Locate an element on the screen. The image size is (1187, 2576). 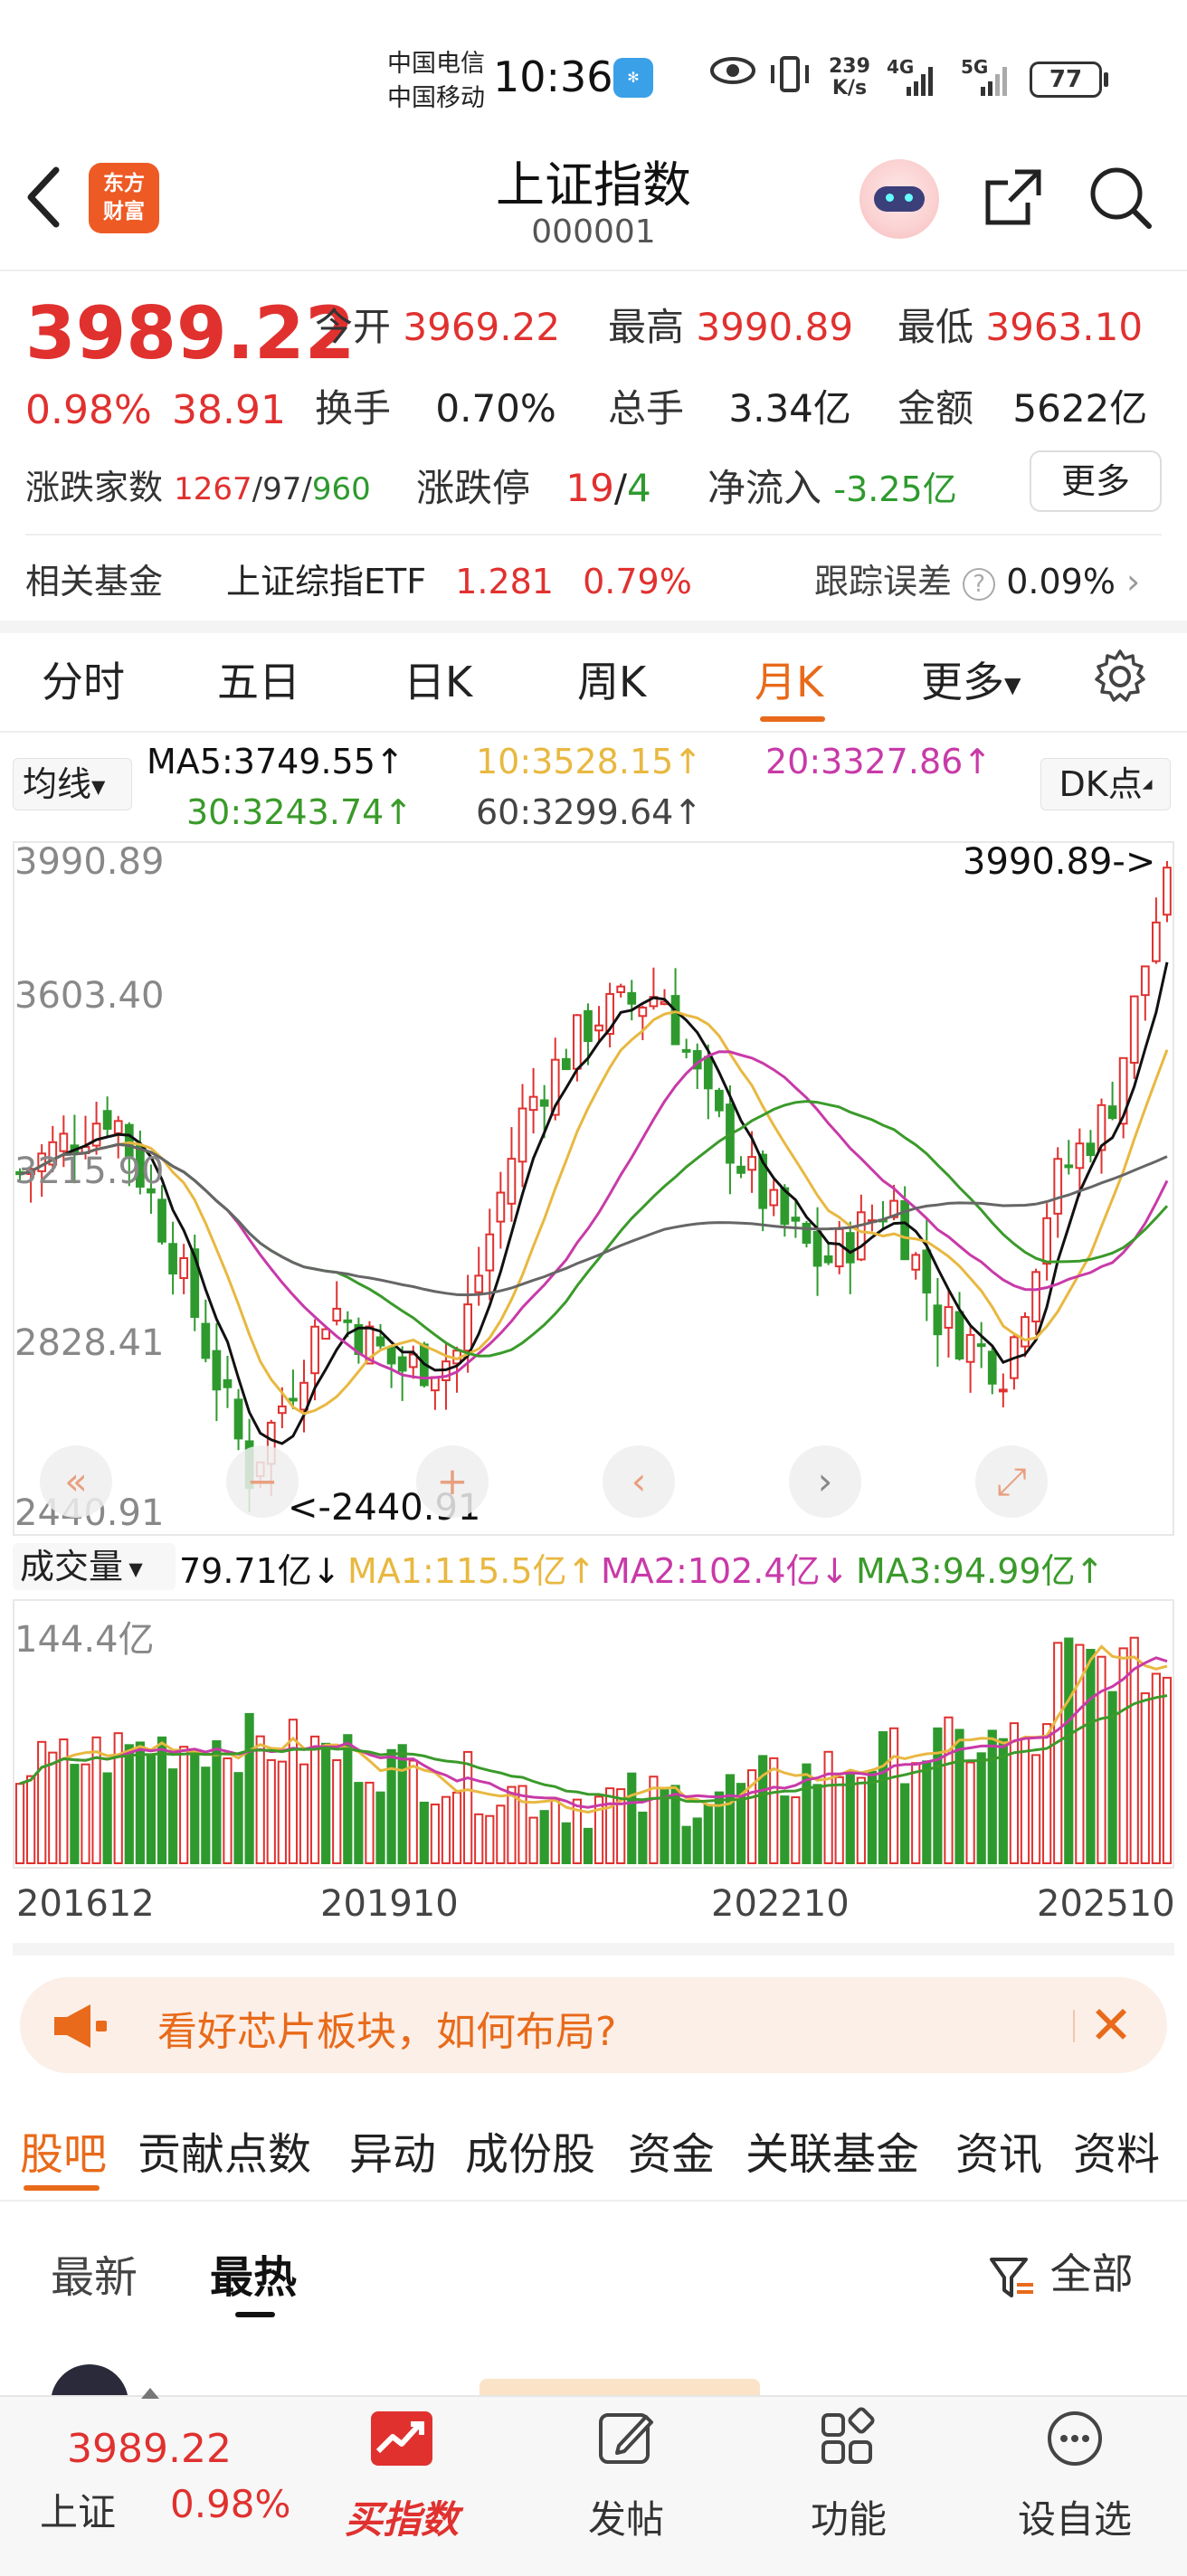
buy-index-button is located at coordinates (401, 2441).